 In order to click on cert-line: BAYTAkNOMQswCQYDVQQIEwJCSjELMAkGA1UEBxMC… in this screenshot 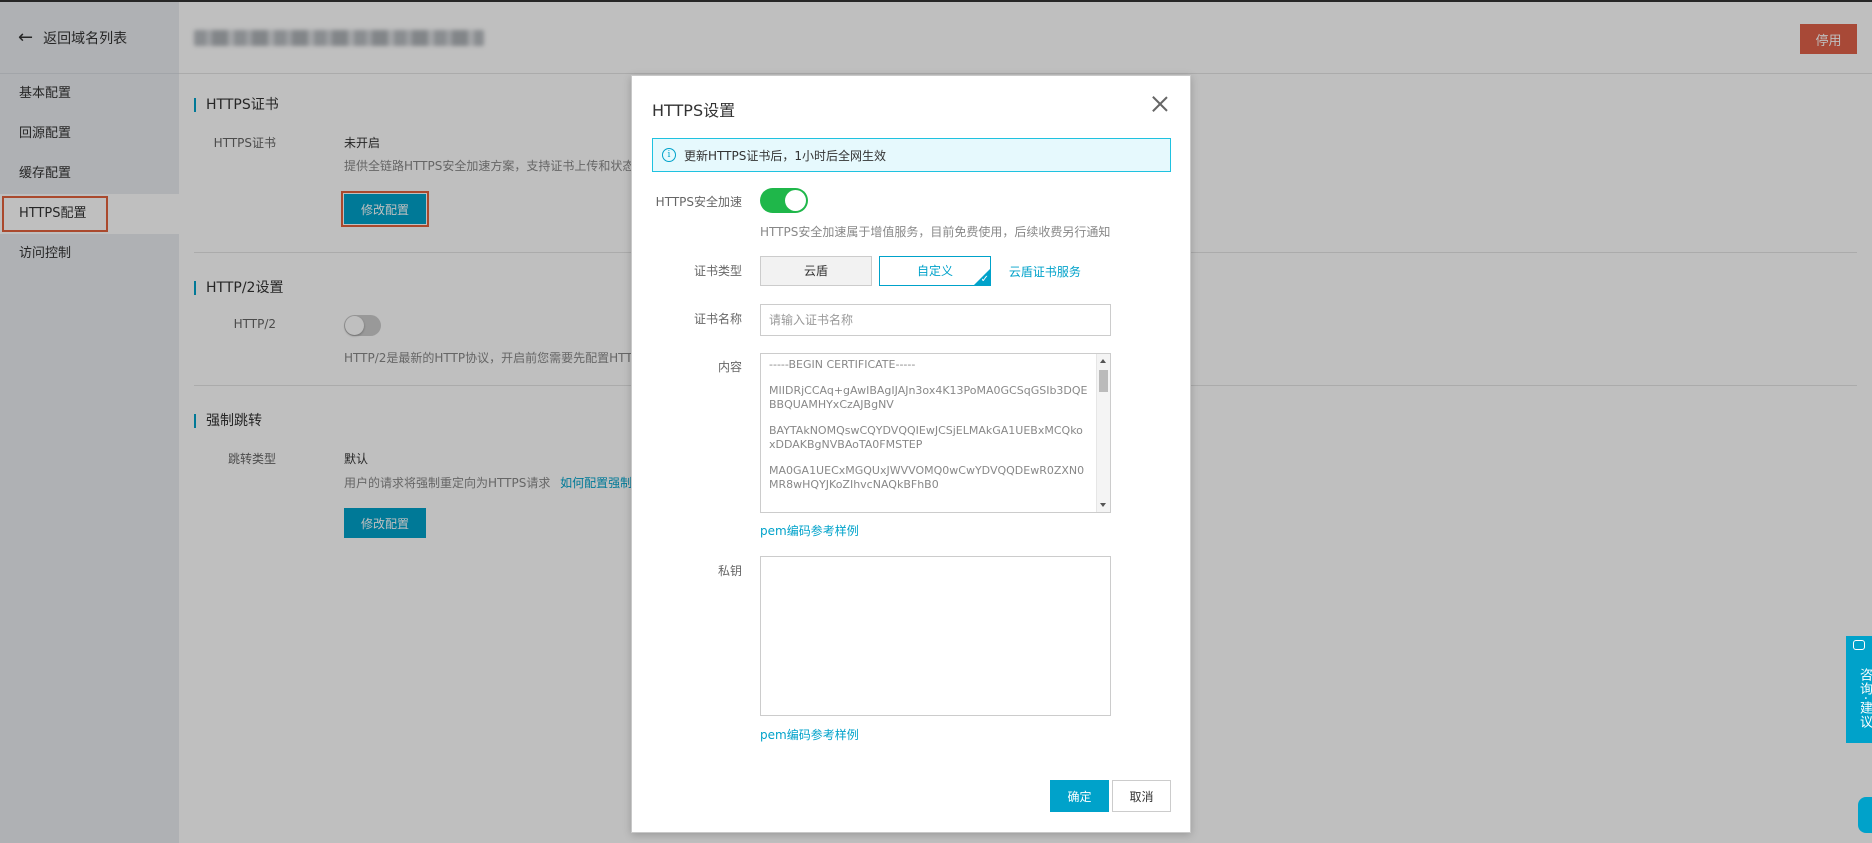, I will do `click(926, 437)`.